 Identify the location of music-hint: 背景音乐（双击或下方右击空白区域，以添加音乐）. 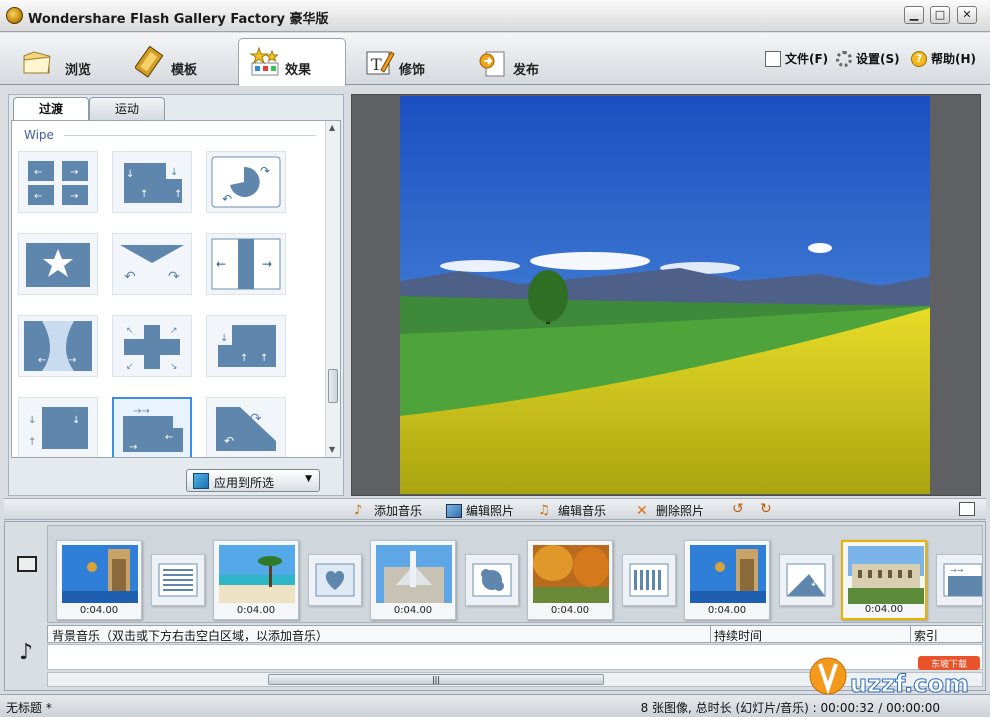
(190, 636).